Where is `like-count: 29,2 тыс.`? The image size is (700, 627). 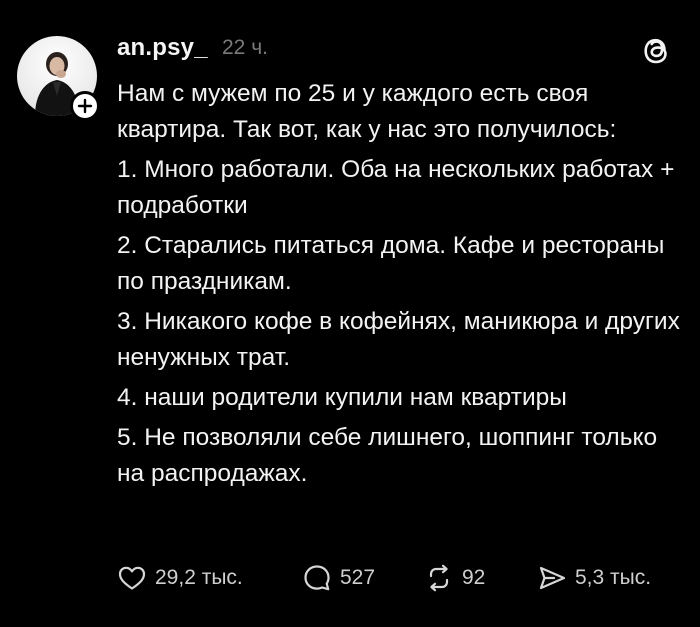 like-count: 29,2 тыс. is located at coordinates (199, 577).